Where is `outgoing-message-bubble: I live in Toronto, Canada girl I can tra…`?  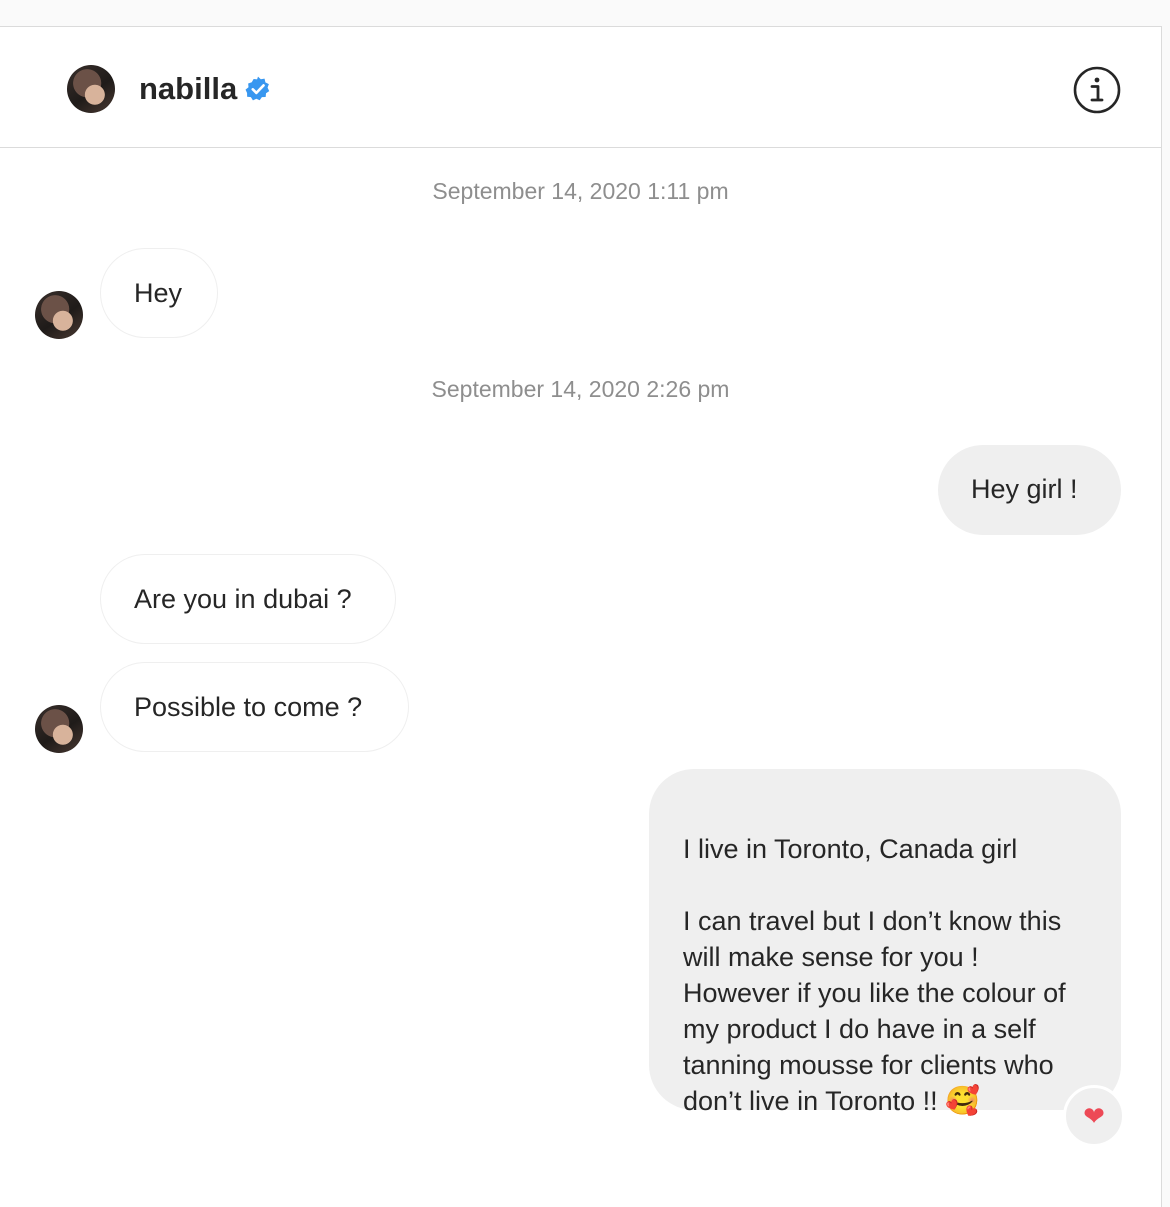 outgoing-message-bubble: I live in Toronto, Canada girl I can tra… is located at coordinates (885, 942).